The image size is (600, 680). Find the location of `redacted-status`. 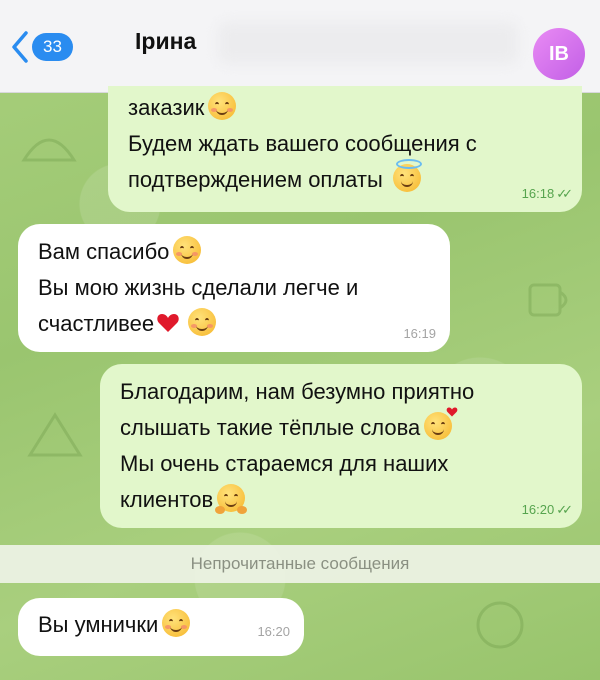

redacted-status is located at coordinates (368, 43).